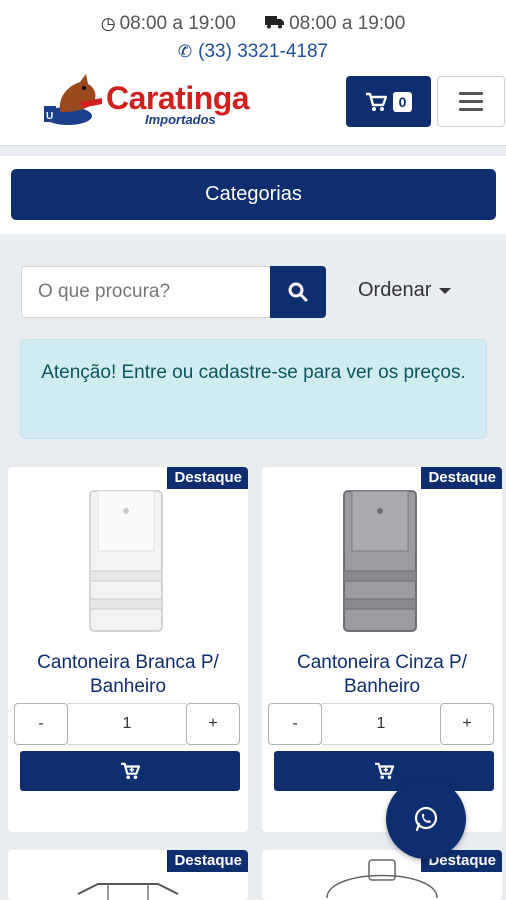 The height and width of the screenshot is (900, 506). I want to click on mascot-logo-icon: U, so click(73, 99).